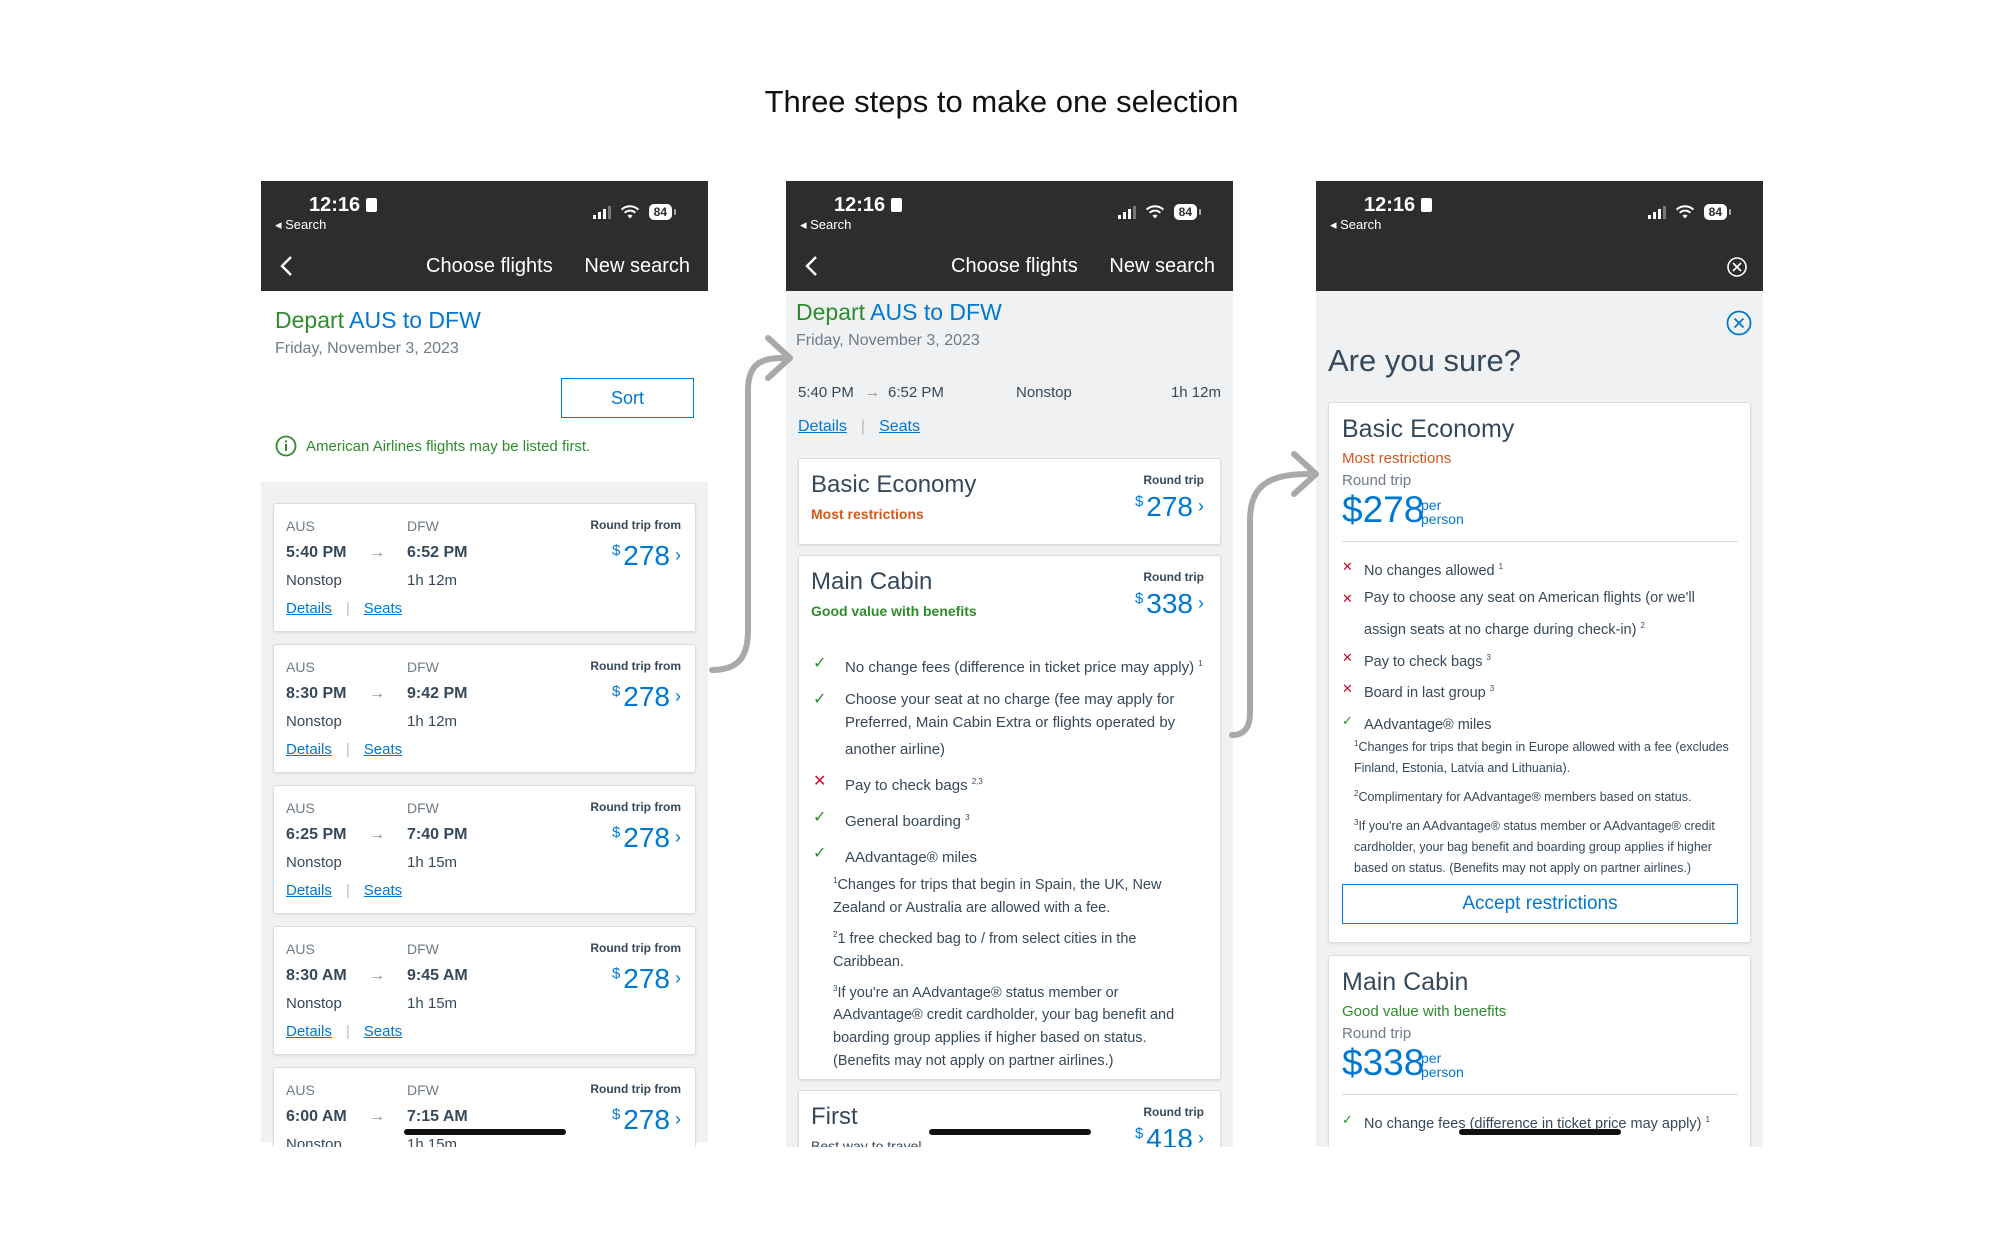 The height and width of the screenshot is (1238, 2003). What do you see at coordinates (1540, 904) in the screenshot?
I see `accept-restrictions-button: Accept restrictions` at bounding box center [1540, 904].